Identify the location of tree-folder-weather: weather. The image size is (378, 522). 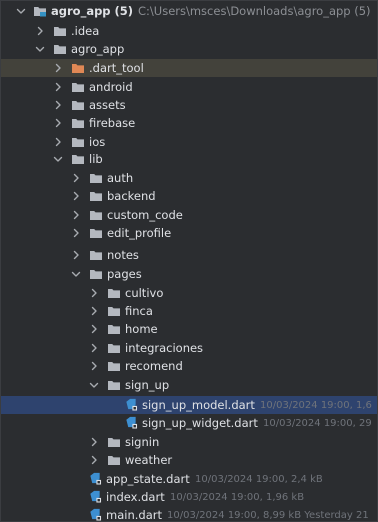
(189, 460).